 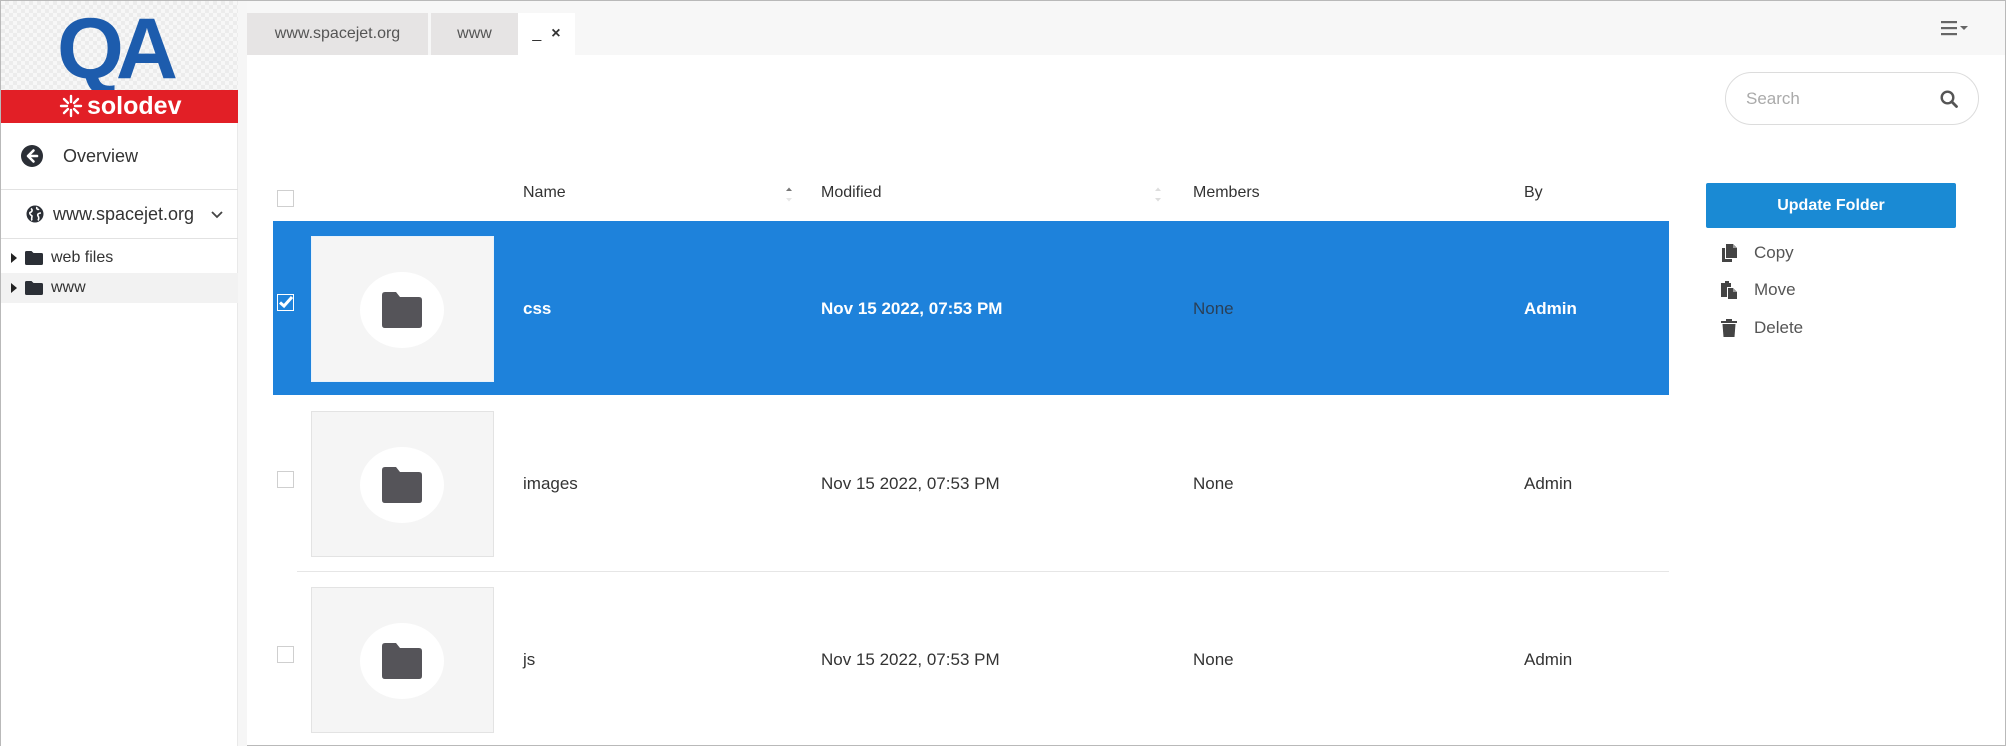 I want to click on copy-icon, so click(x=1729, y=253).